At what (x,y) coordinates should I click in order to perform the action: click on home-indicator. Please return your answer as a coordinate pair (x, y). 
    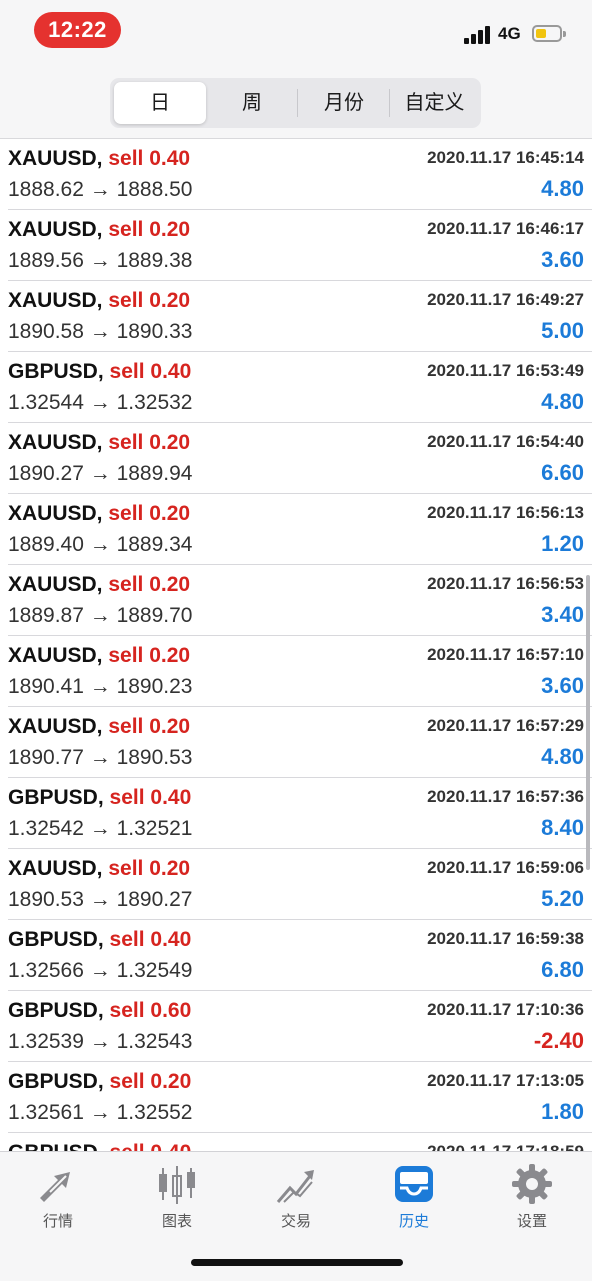
    Looking at the image, I should click on (297, 1262).